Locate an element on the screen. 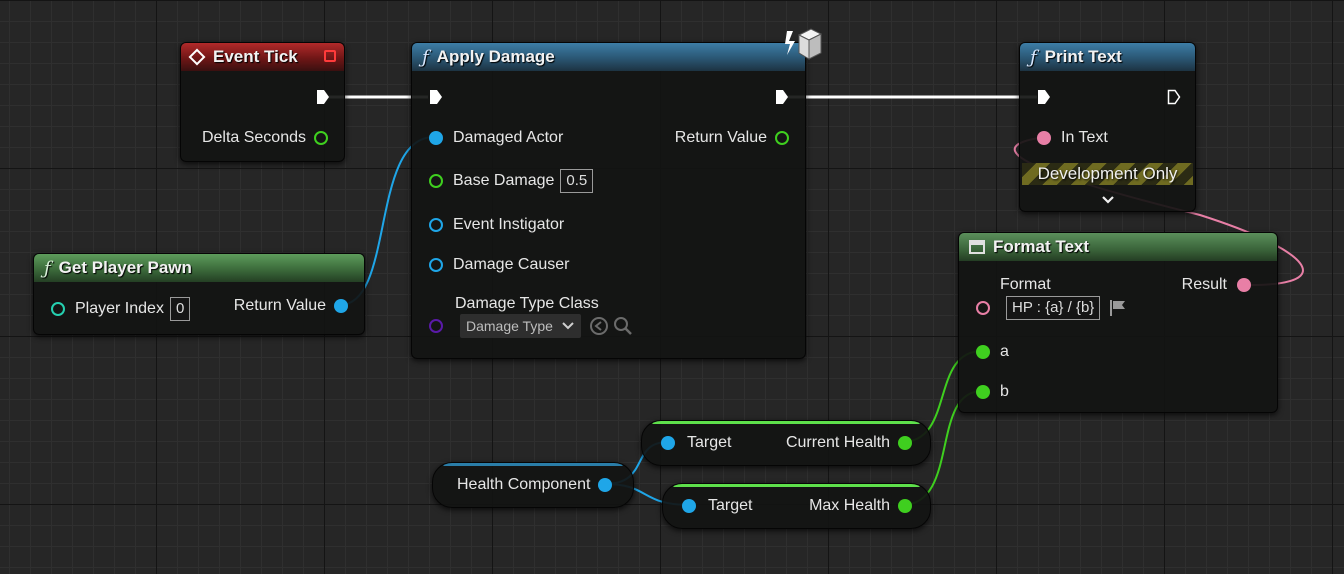  in-text-label: In Text is located at coordinates (1084, 137).